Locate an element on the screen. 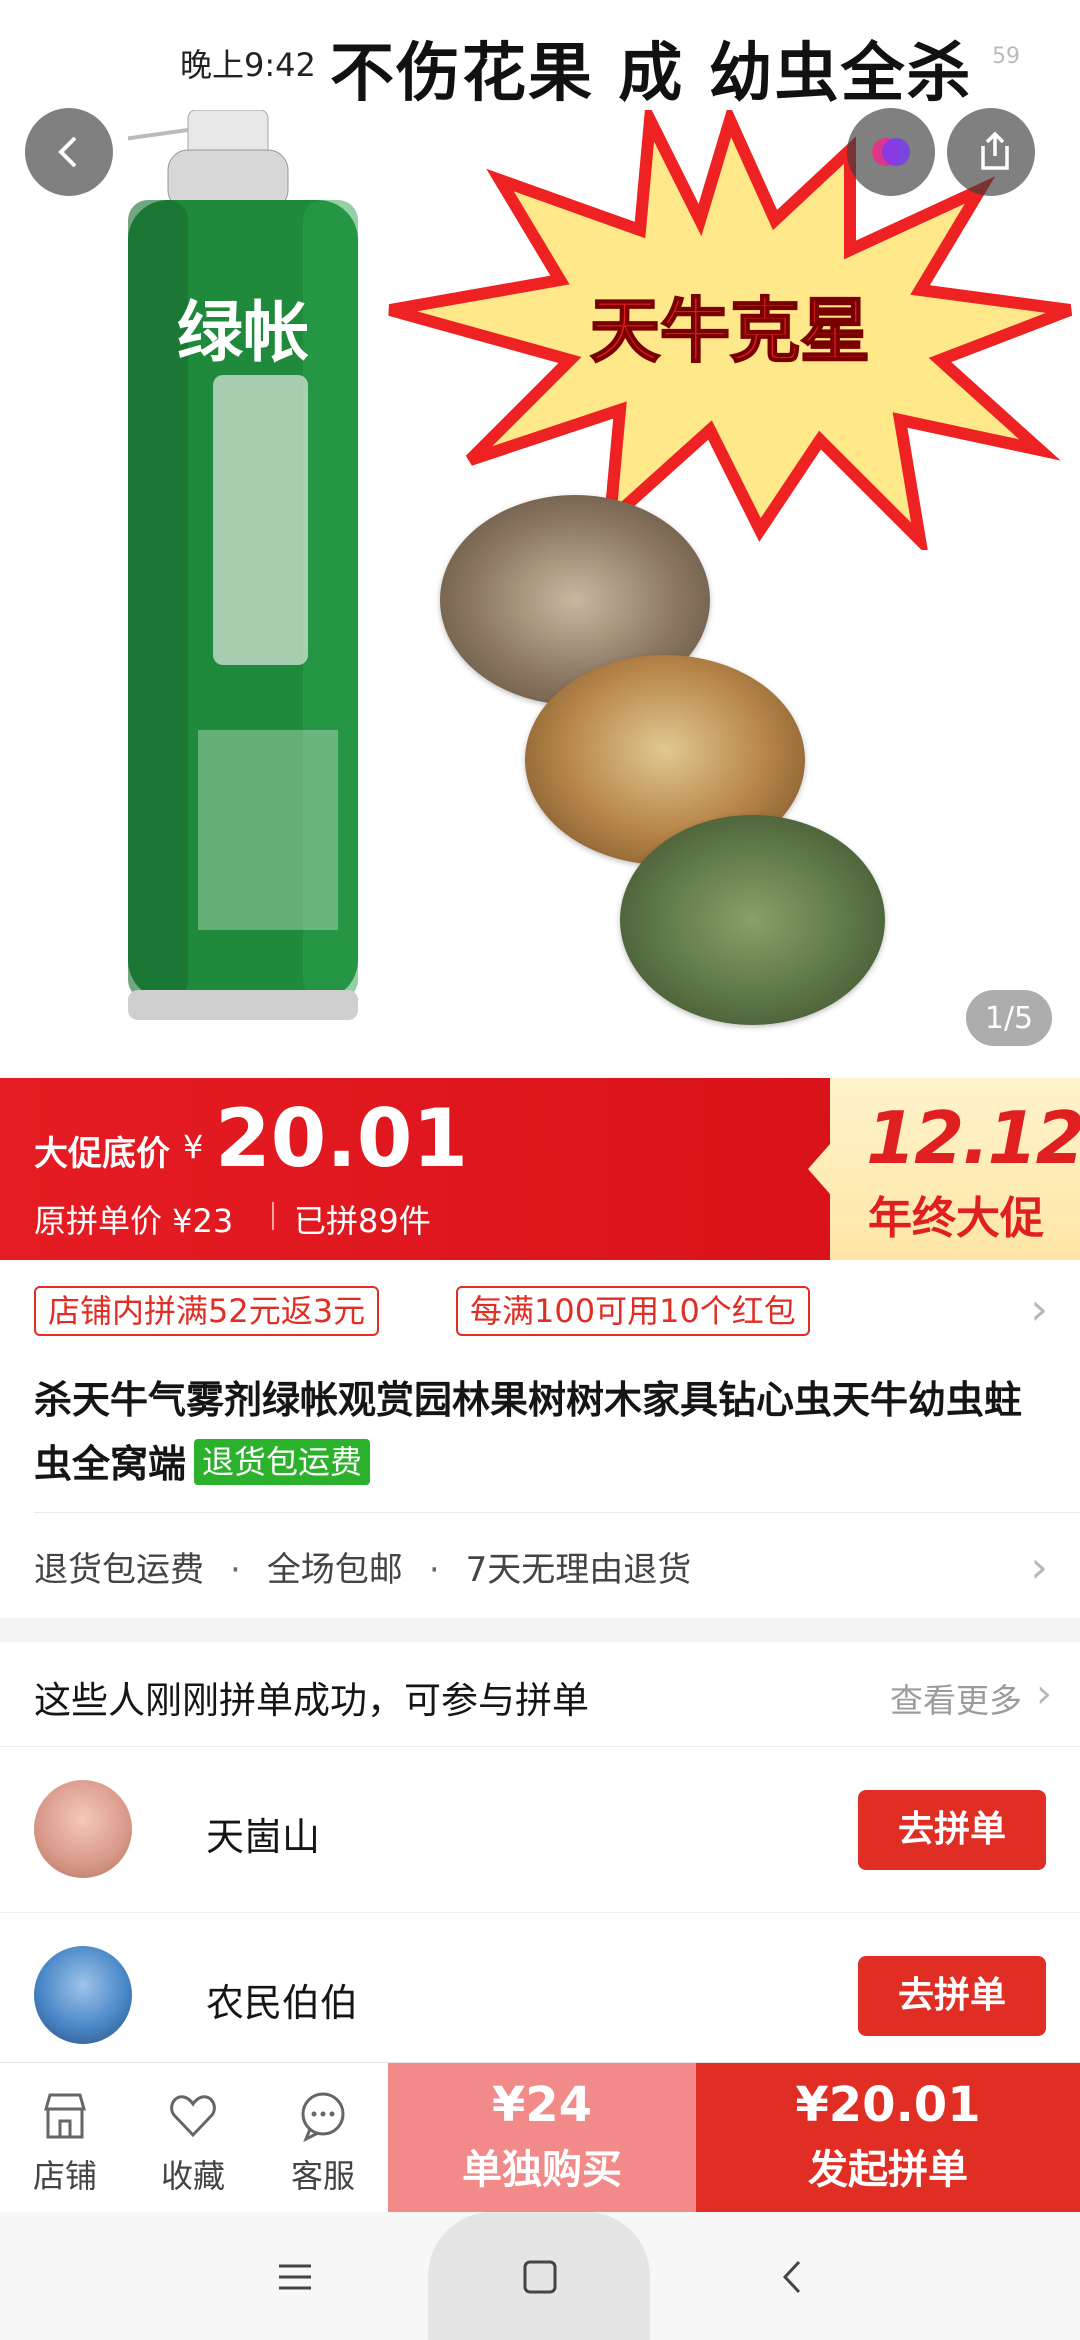 The width and height of the screenshot is (1080, 2340). product-title: 杀天牛气雾剂绿帐观赏园林果树树木家具钻心虫天牛幼虫蛀虫全窝端 退货包运费 is located at coordinates (539, 1432).